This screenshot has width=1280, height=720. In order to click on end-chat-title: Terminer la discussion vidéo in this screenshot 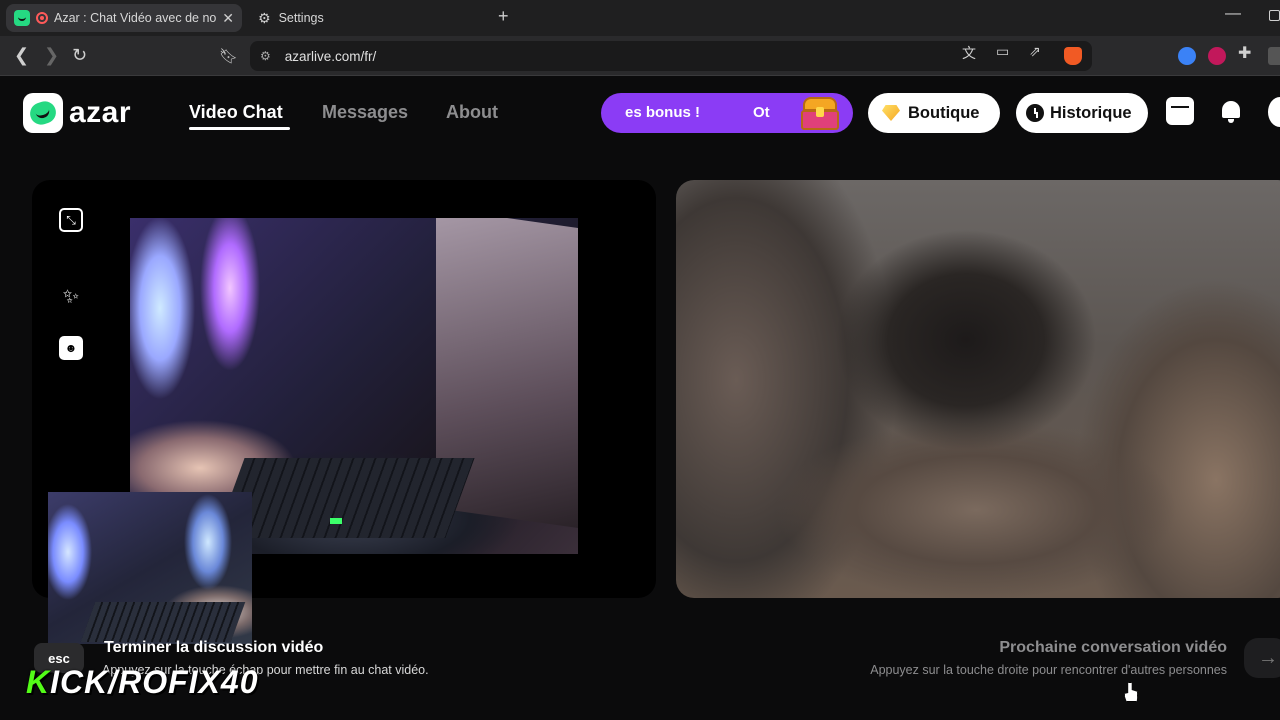, I will do `click(213, 648)`.